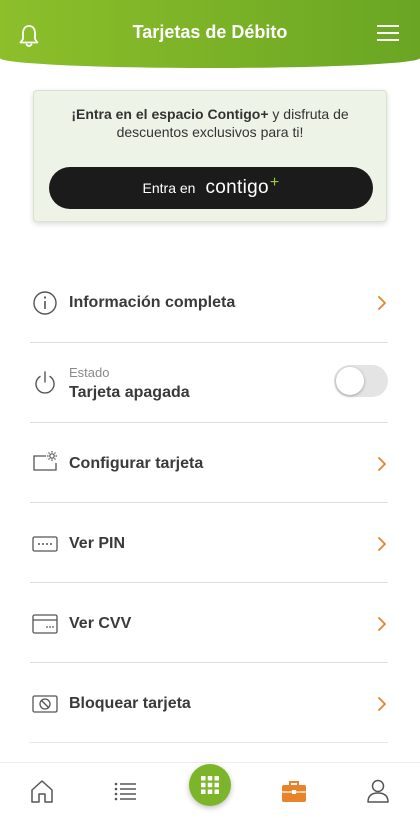  Describe the element at coordinates (45, 382) in the screenshot. I see `power-icon` at that location.